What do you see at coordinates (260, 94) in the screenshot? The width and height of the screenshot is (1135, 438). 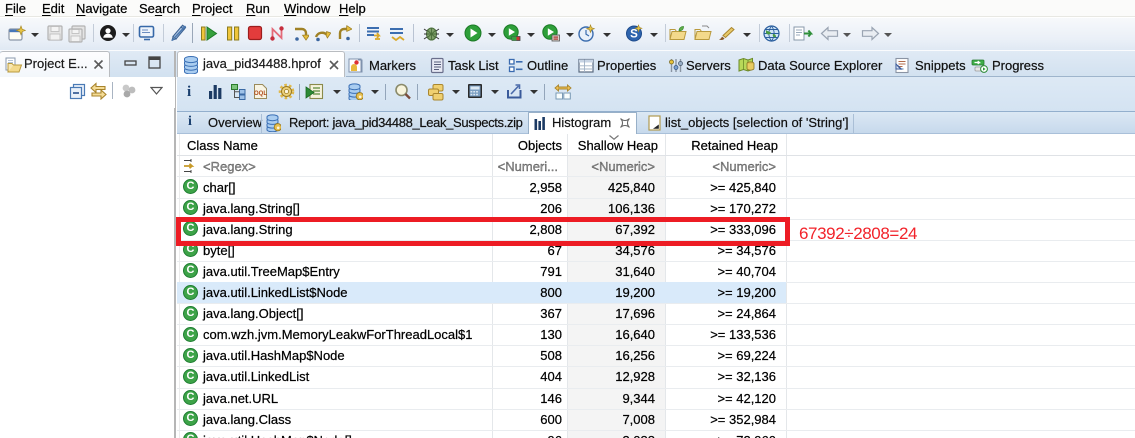 I see `svg-text: OQL` at bounding box center [260, 94].